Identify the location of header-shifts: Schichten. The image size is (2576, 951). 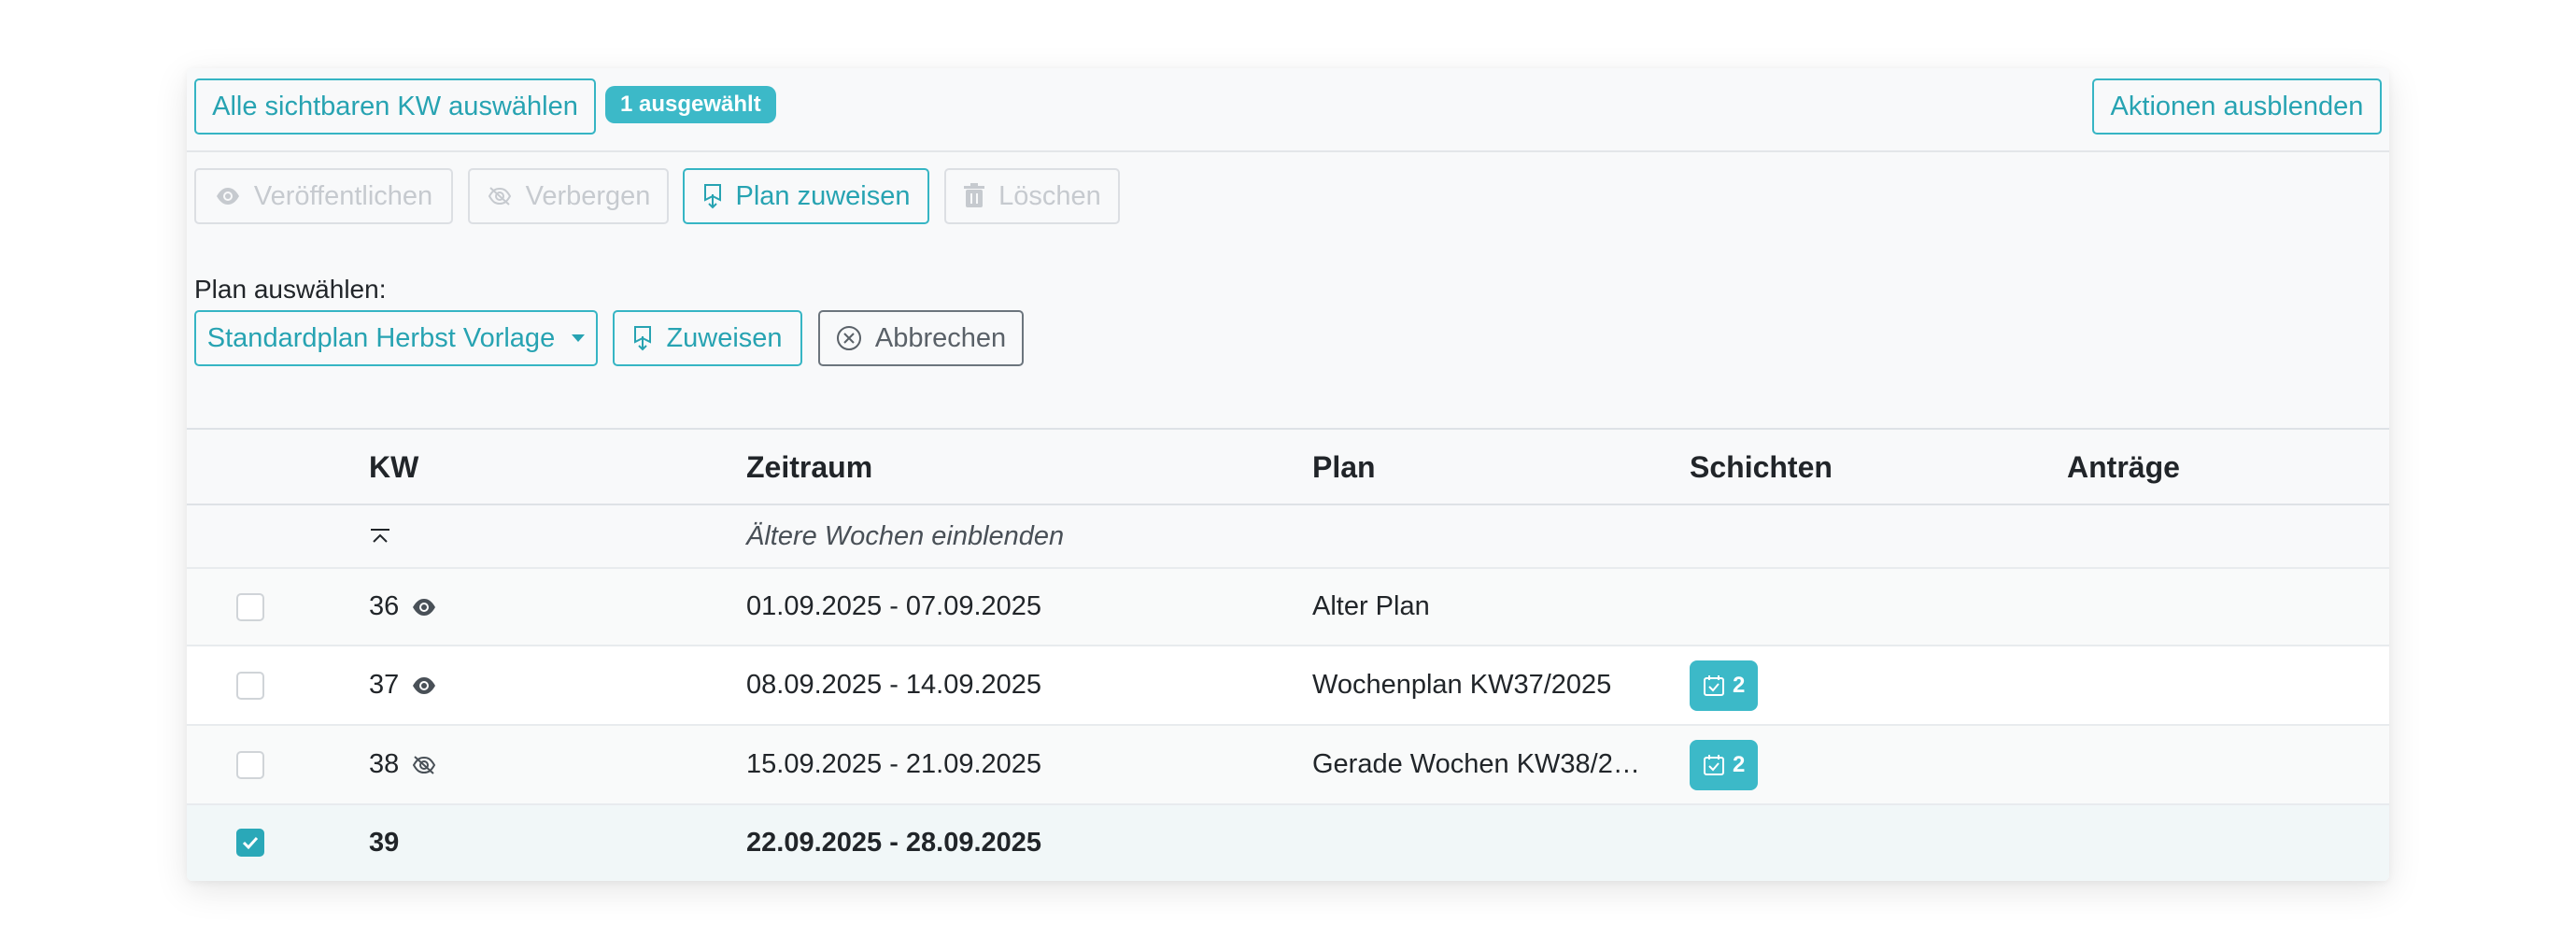
(1761, 467).